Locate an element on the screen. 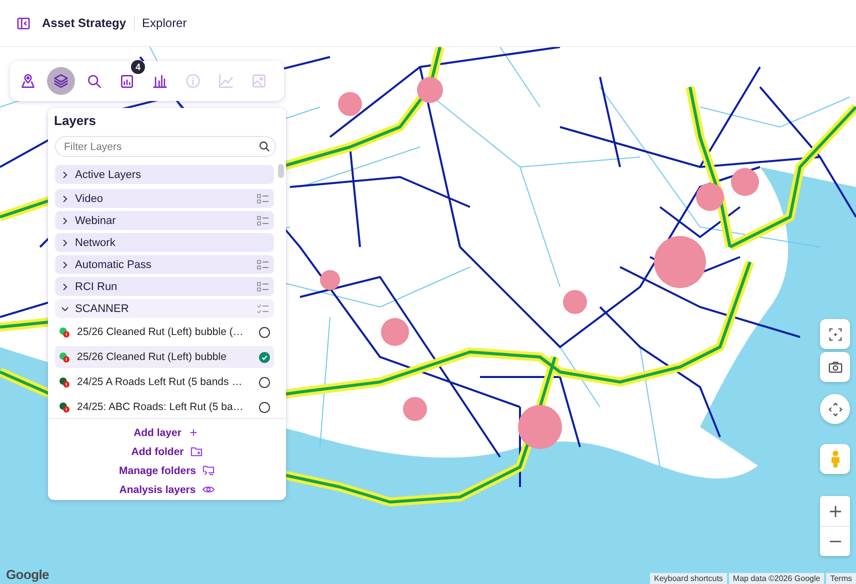 Image resolution: width=856 pixels, height=584 pixels. fullscreen-button is located at coordinates (835, 334).